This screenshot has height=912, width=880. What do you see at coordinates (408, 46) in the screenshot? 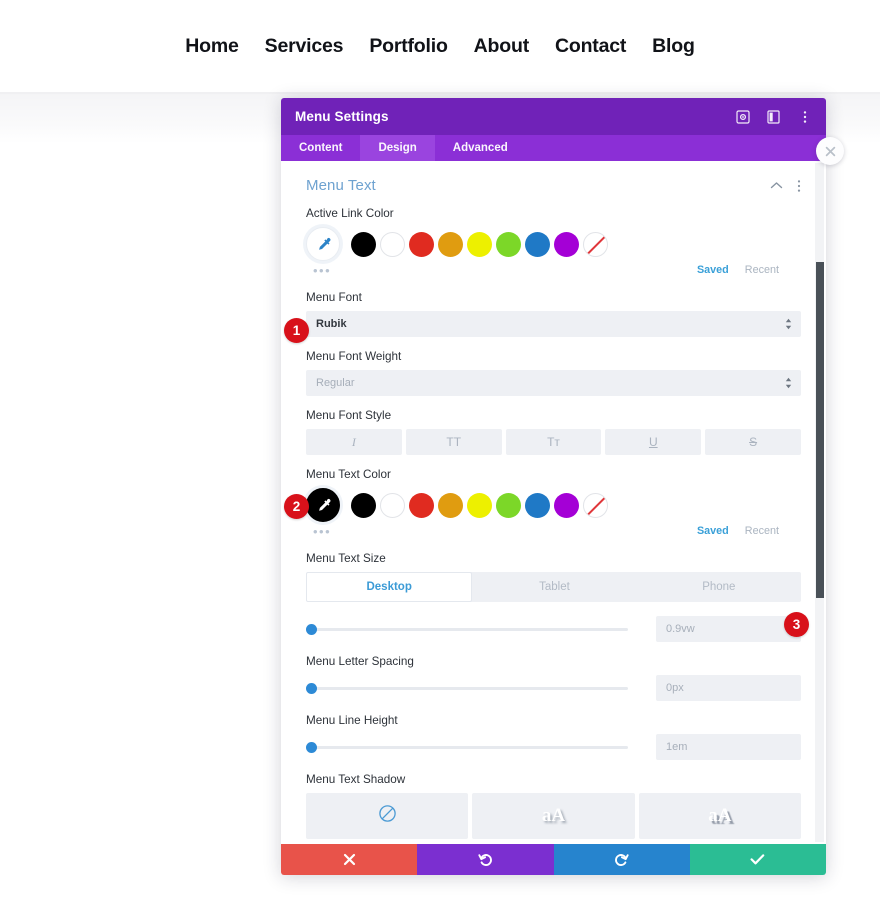
I see `nav-item-portfolio: Portfolio` at bounding box center [408, 46].